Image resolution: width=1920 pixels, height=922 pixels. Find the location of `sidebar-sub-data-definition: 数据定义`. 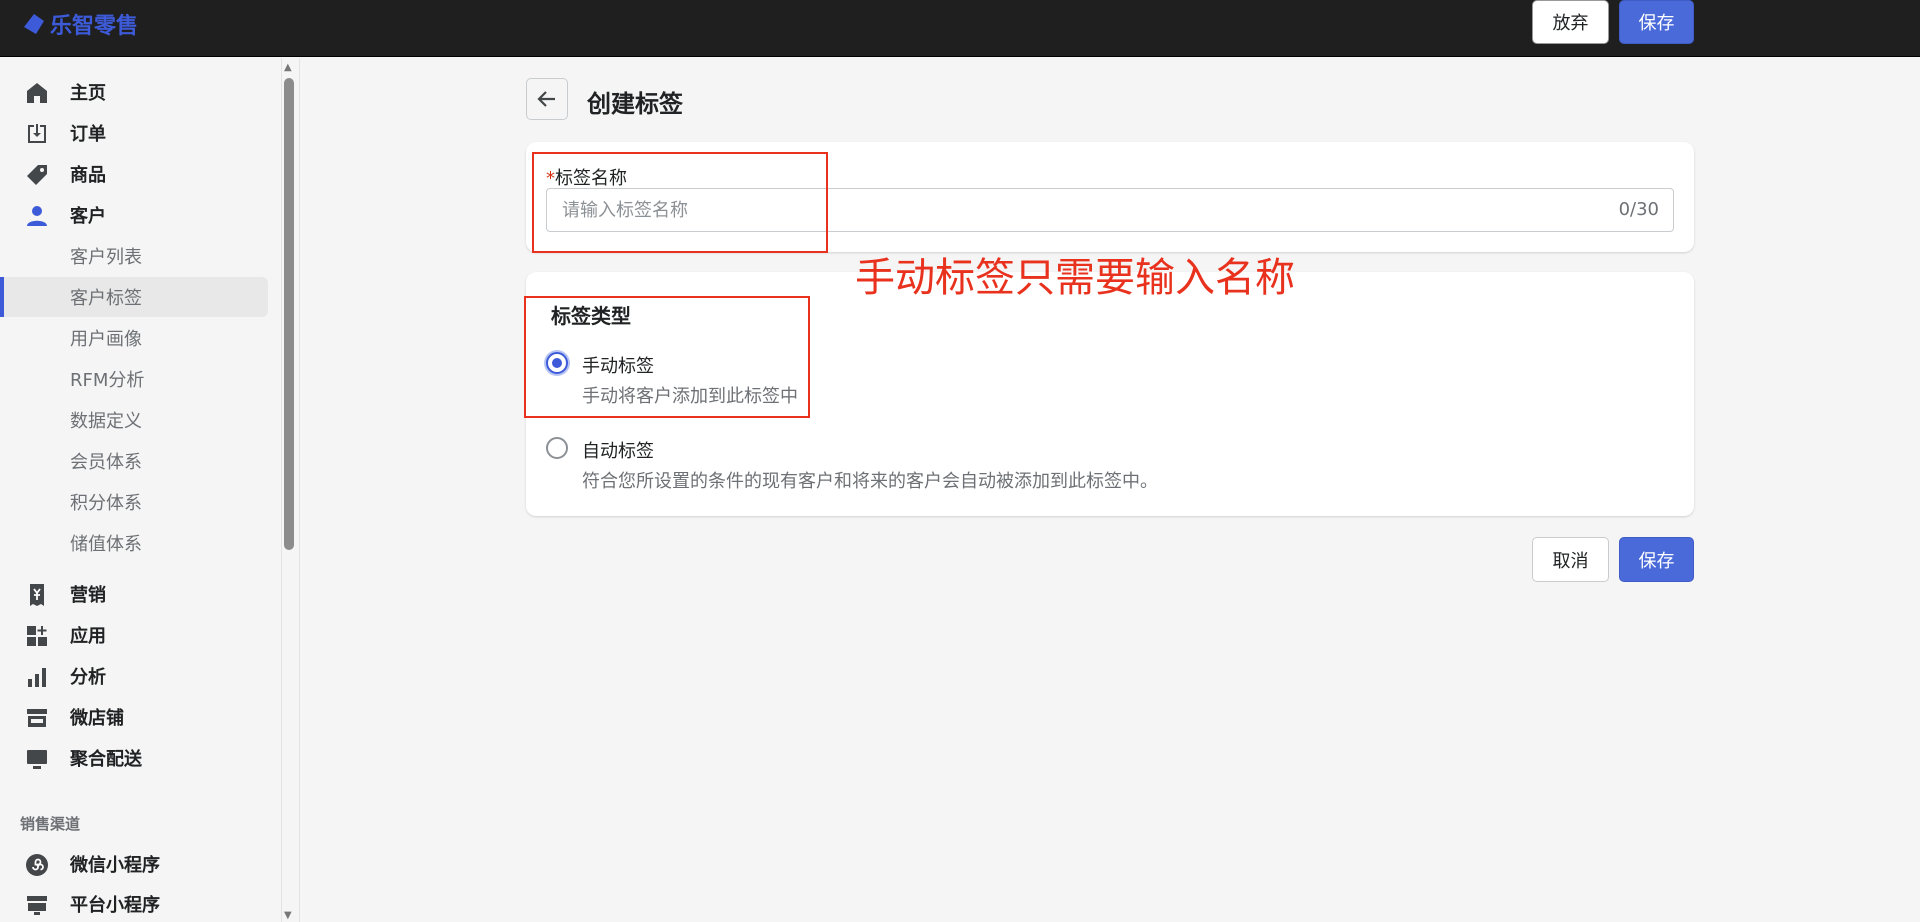

sidebar-sub-data-definition: 数据定义 is located at coordinates (134, 420).